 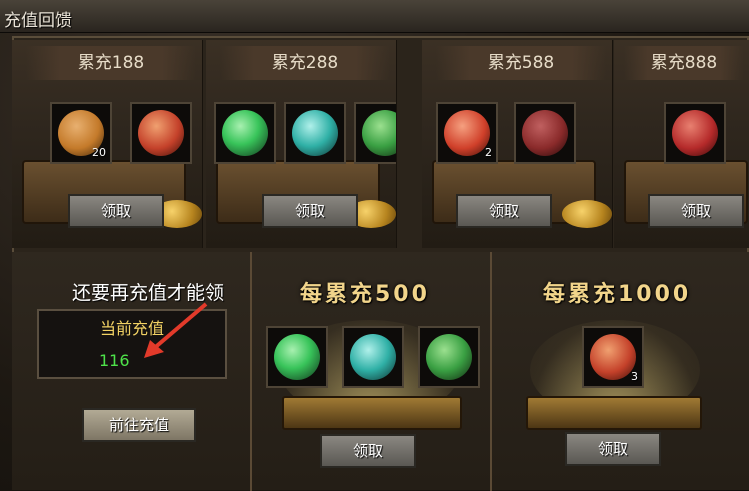 I want to click on window-title: 充值回馈, so click(x=38, y=21).